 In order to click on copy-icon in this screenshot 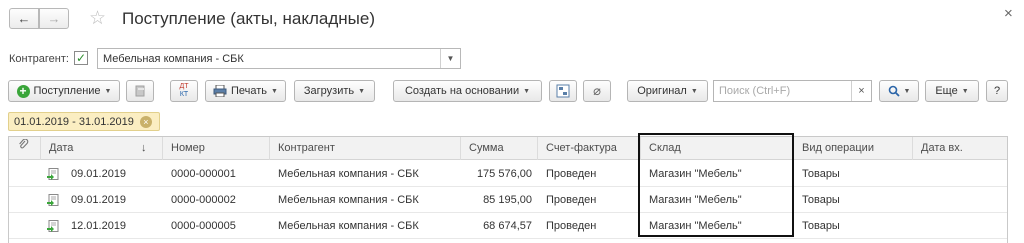, I will do `click(140, 91)`.